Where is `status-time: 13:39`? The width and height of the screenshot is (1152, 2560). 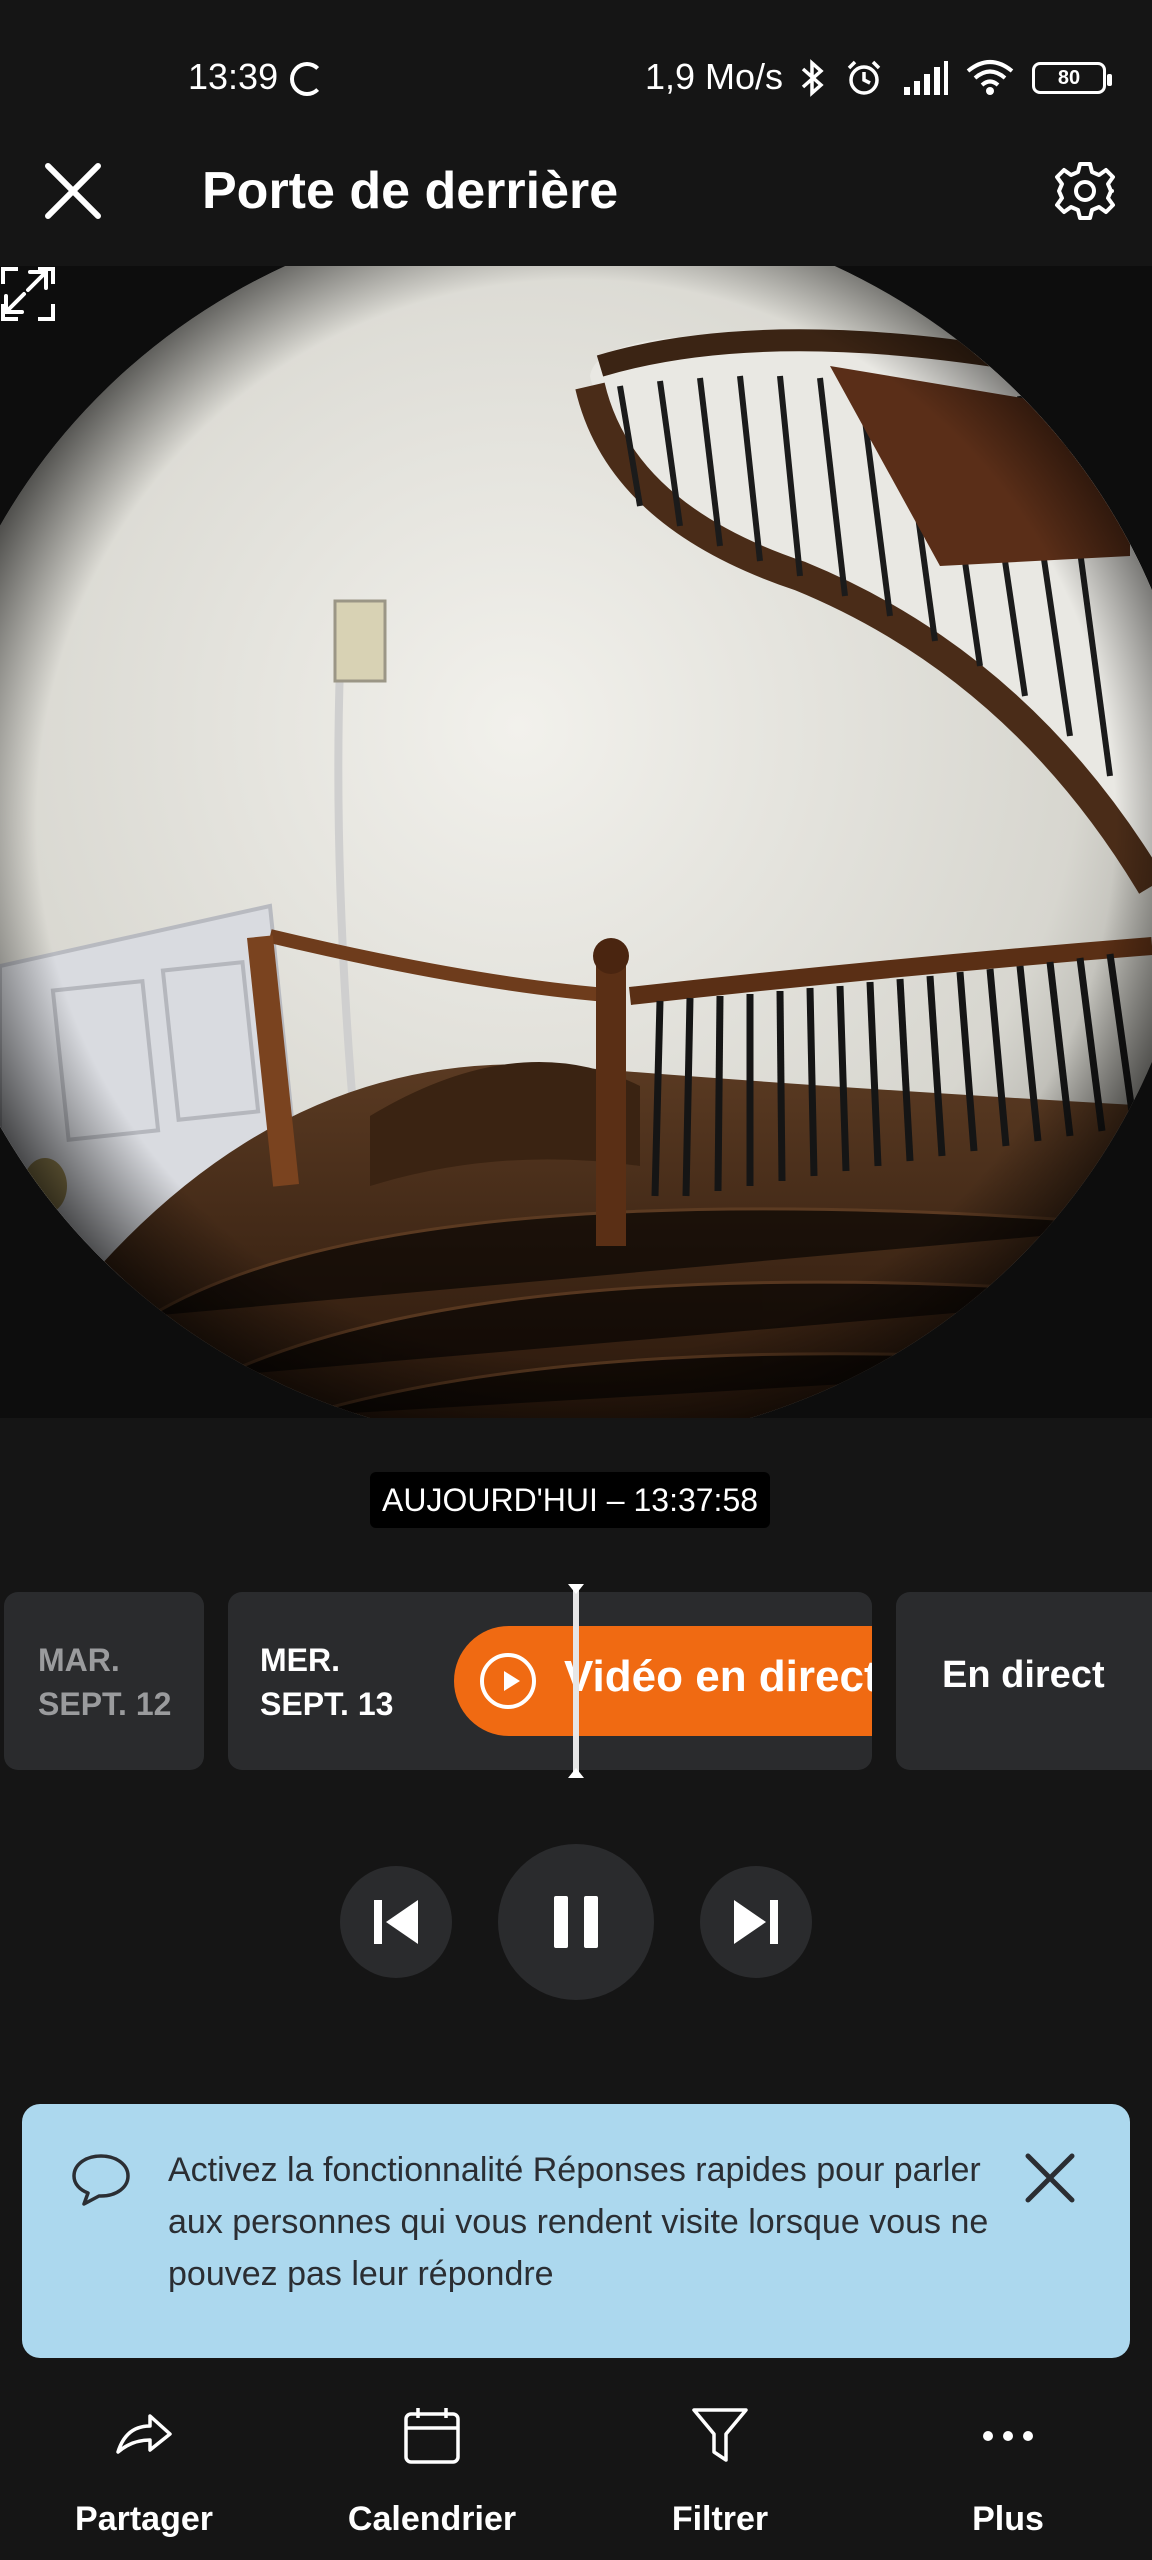
status-time: 13:39 is located at coordinates (233, 76).